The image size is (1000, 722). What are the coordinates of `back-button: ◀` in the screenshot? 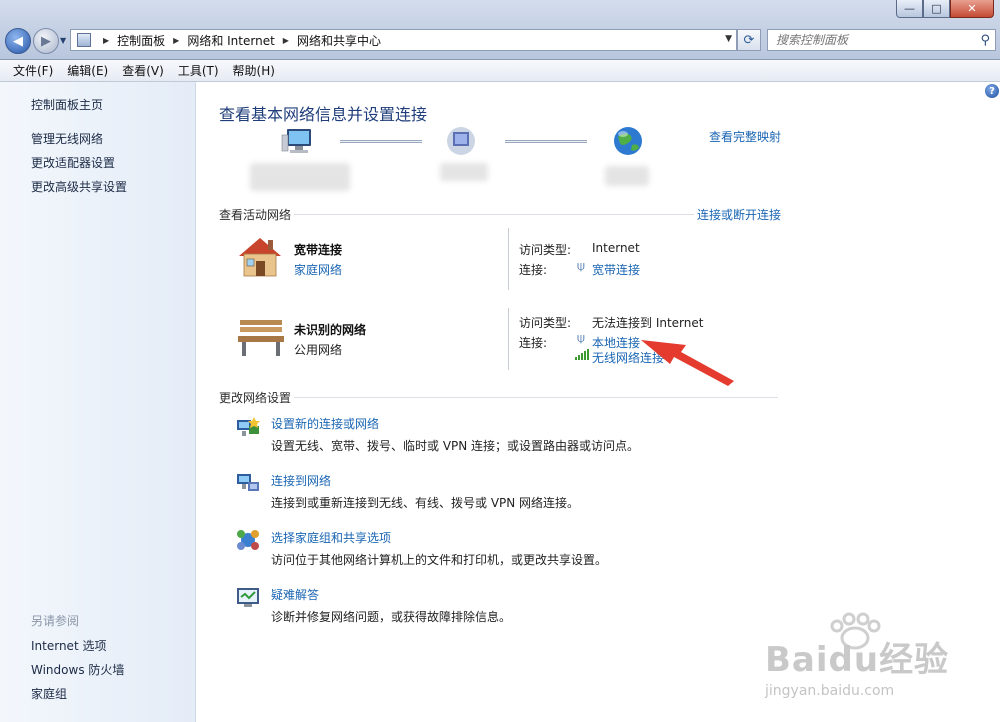 It's located at (18, 41).